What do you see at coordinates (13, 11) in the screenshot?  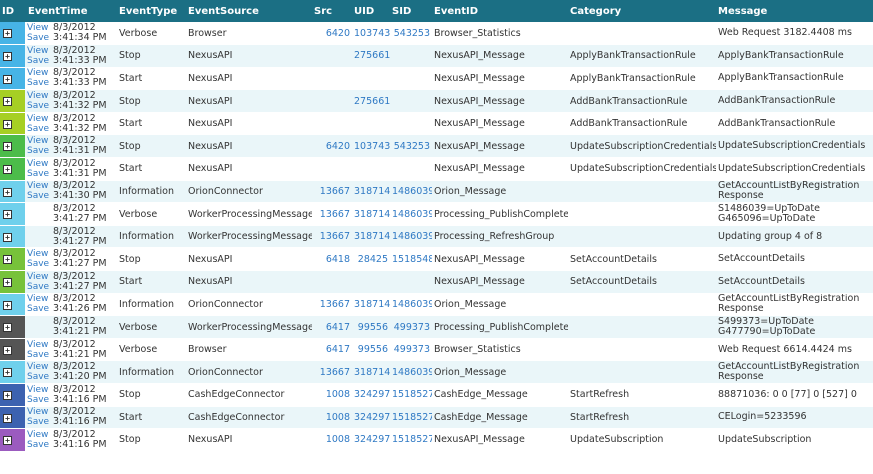 I see `col-id: ID` at bounding box center [13, 11].